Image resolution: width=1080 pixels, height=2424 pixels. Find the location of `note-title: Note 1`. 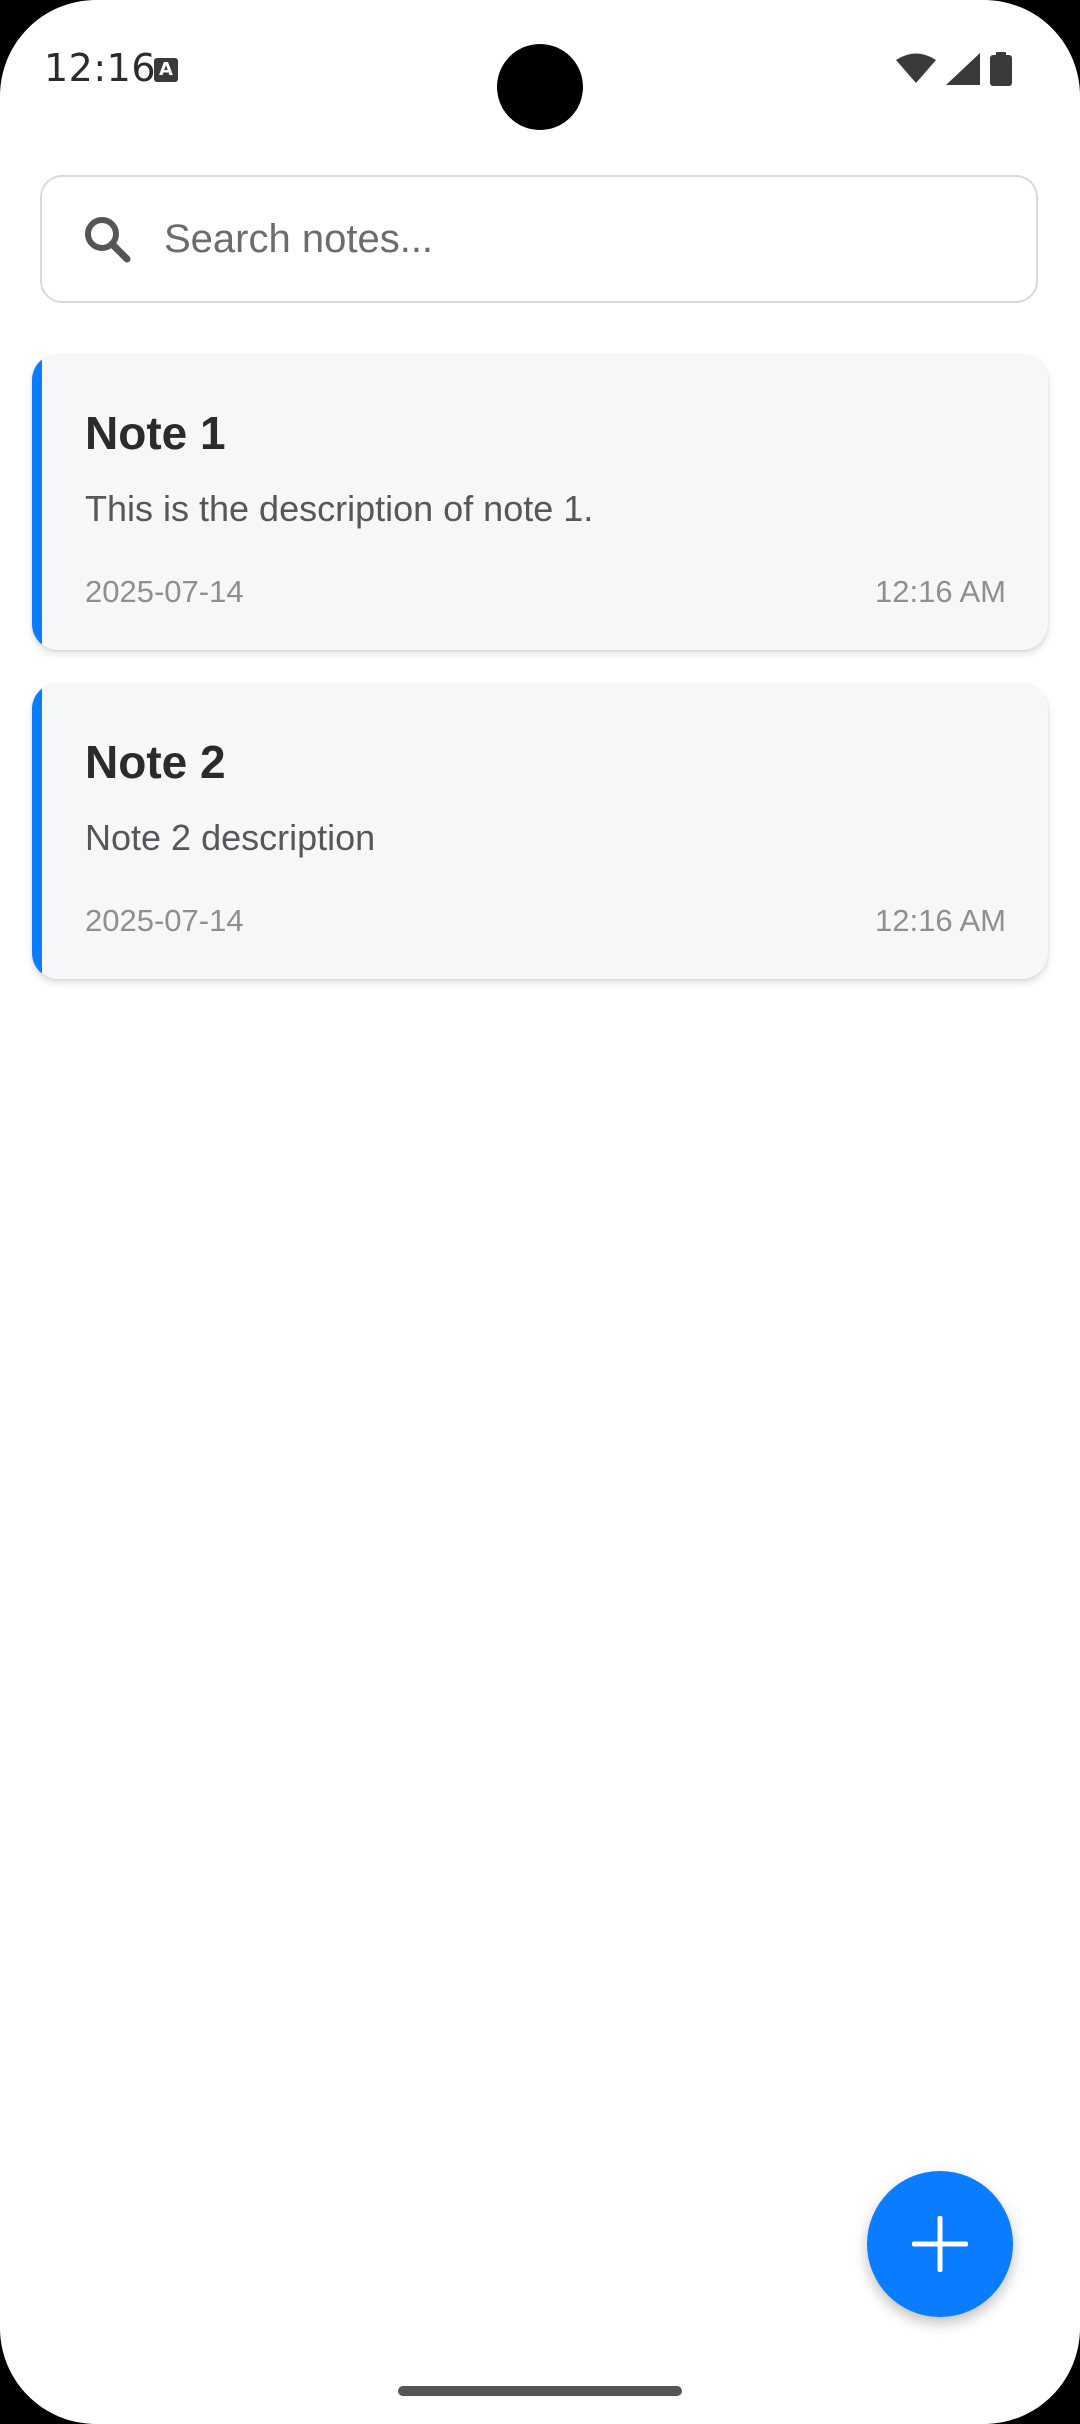

note-title: Note 1 is located at coordinates (155, 433).